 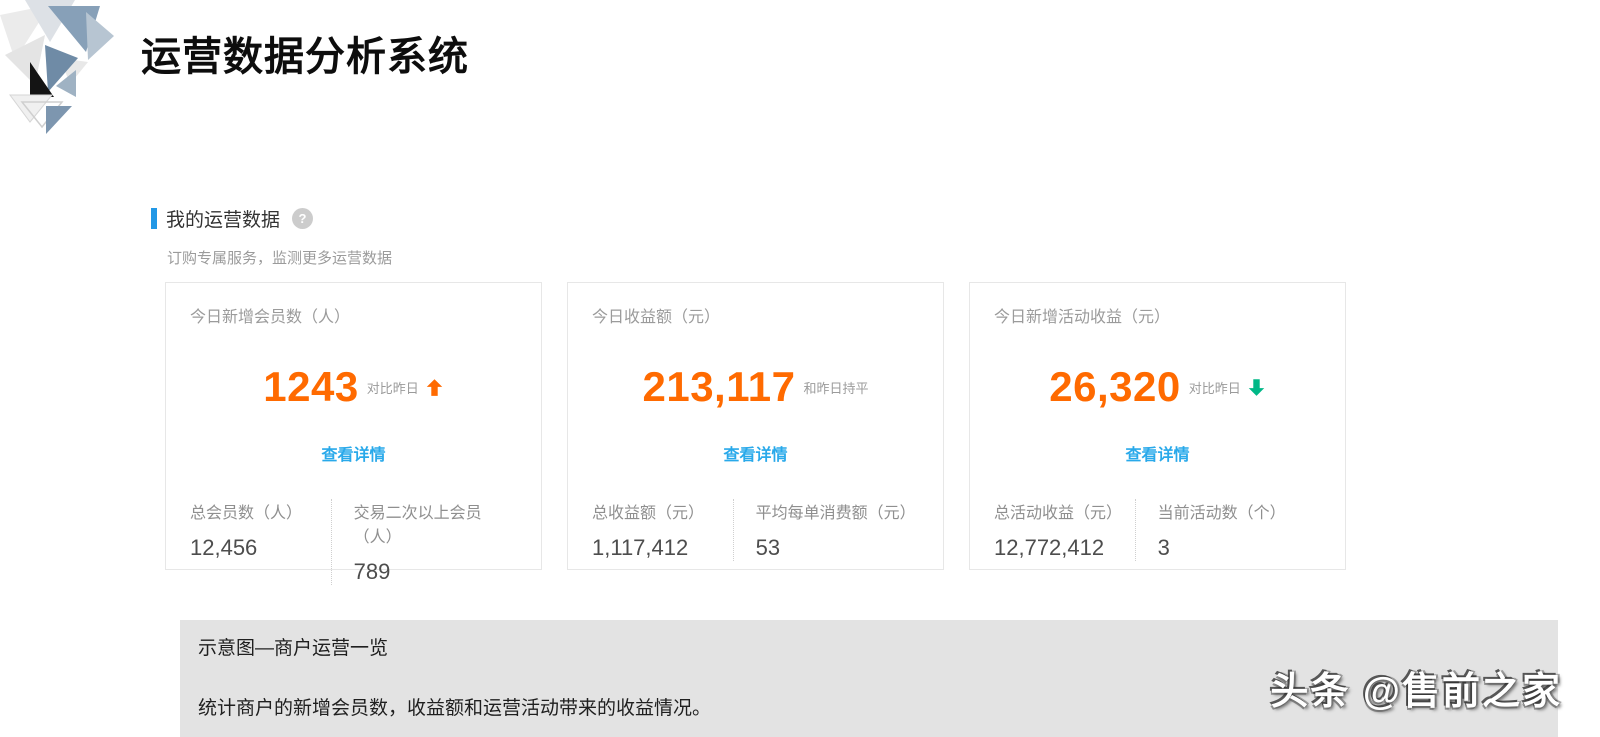 I want to click on watermark: 头条 @售前之家, so click(x=1416, y=692).